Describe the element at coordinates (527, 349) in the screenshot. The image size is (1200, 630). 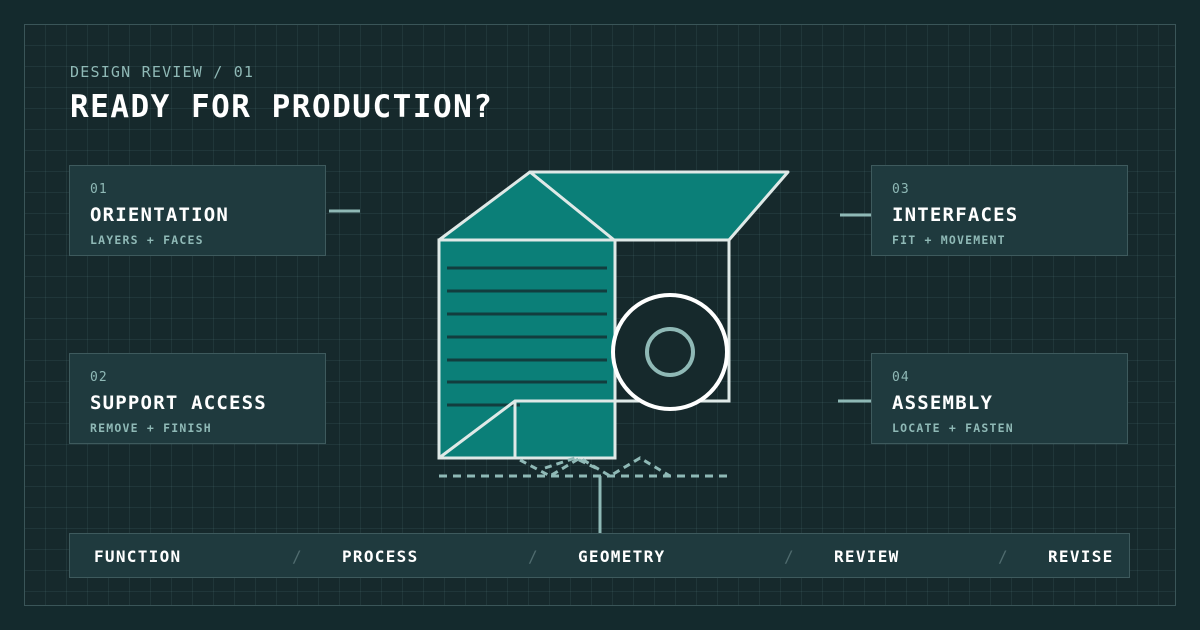
I see `part-front-face` at that location.